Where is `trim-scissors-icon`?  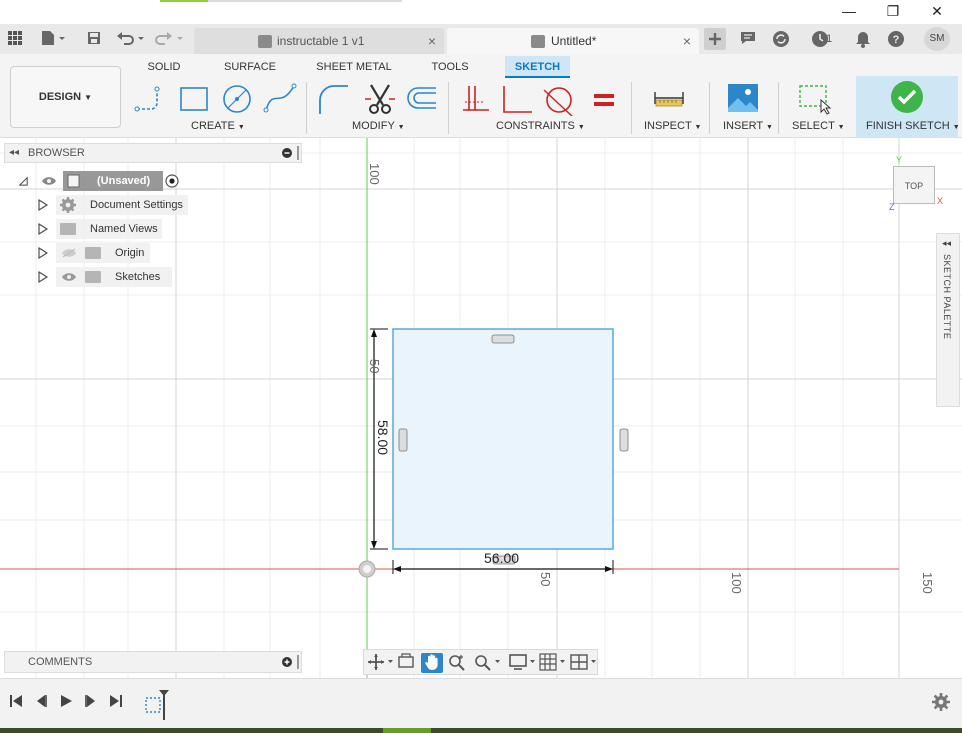
trim-scissors-icon is located at coordinates (380, 99).